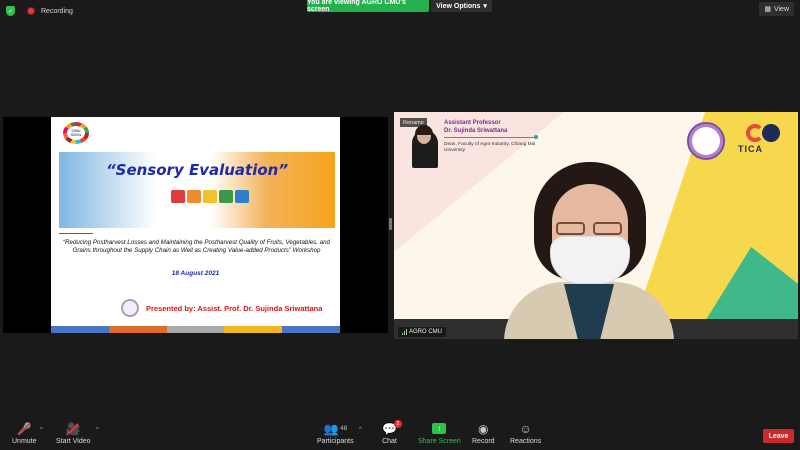  Describe the element at coordinates (360, 430) in the screenshot. I see `participants-options-caret: ^` at that location.